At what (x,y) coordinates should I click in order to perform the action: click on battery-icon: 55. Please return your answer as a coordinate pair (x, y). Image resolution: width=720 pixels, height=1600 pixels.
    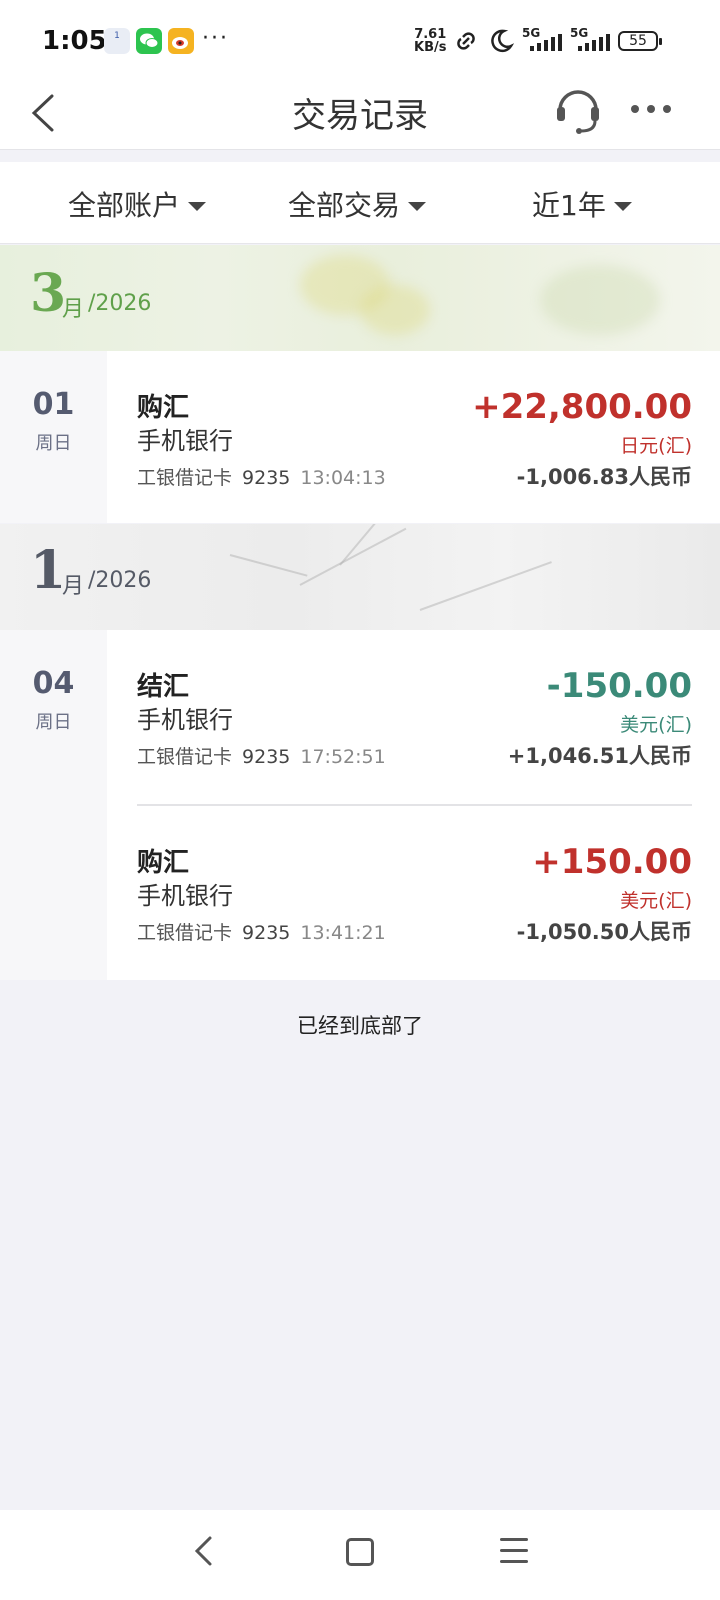
    Looking at the image, I should click on (640, 41).